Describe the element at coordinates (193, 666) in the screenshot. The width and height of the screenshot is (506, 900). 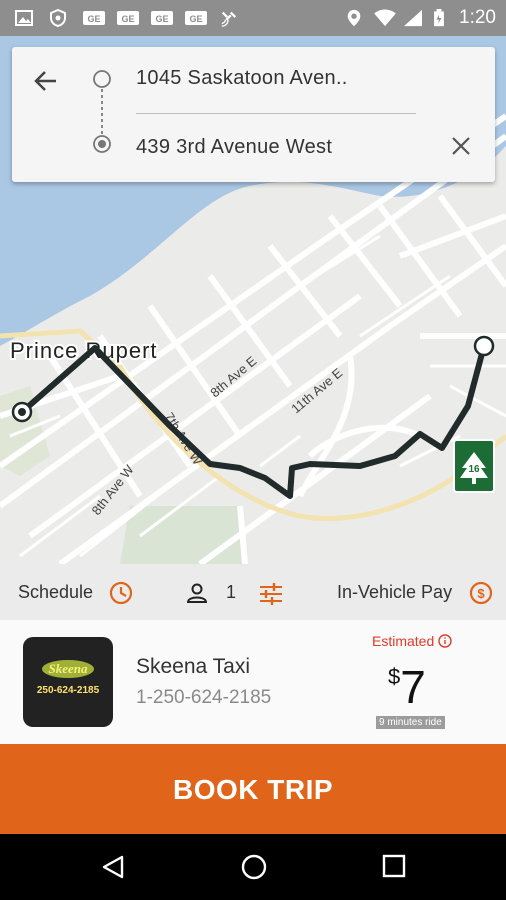
I see `taxi-name: Skeena Taxi` at that location.